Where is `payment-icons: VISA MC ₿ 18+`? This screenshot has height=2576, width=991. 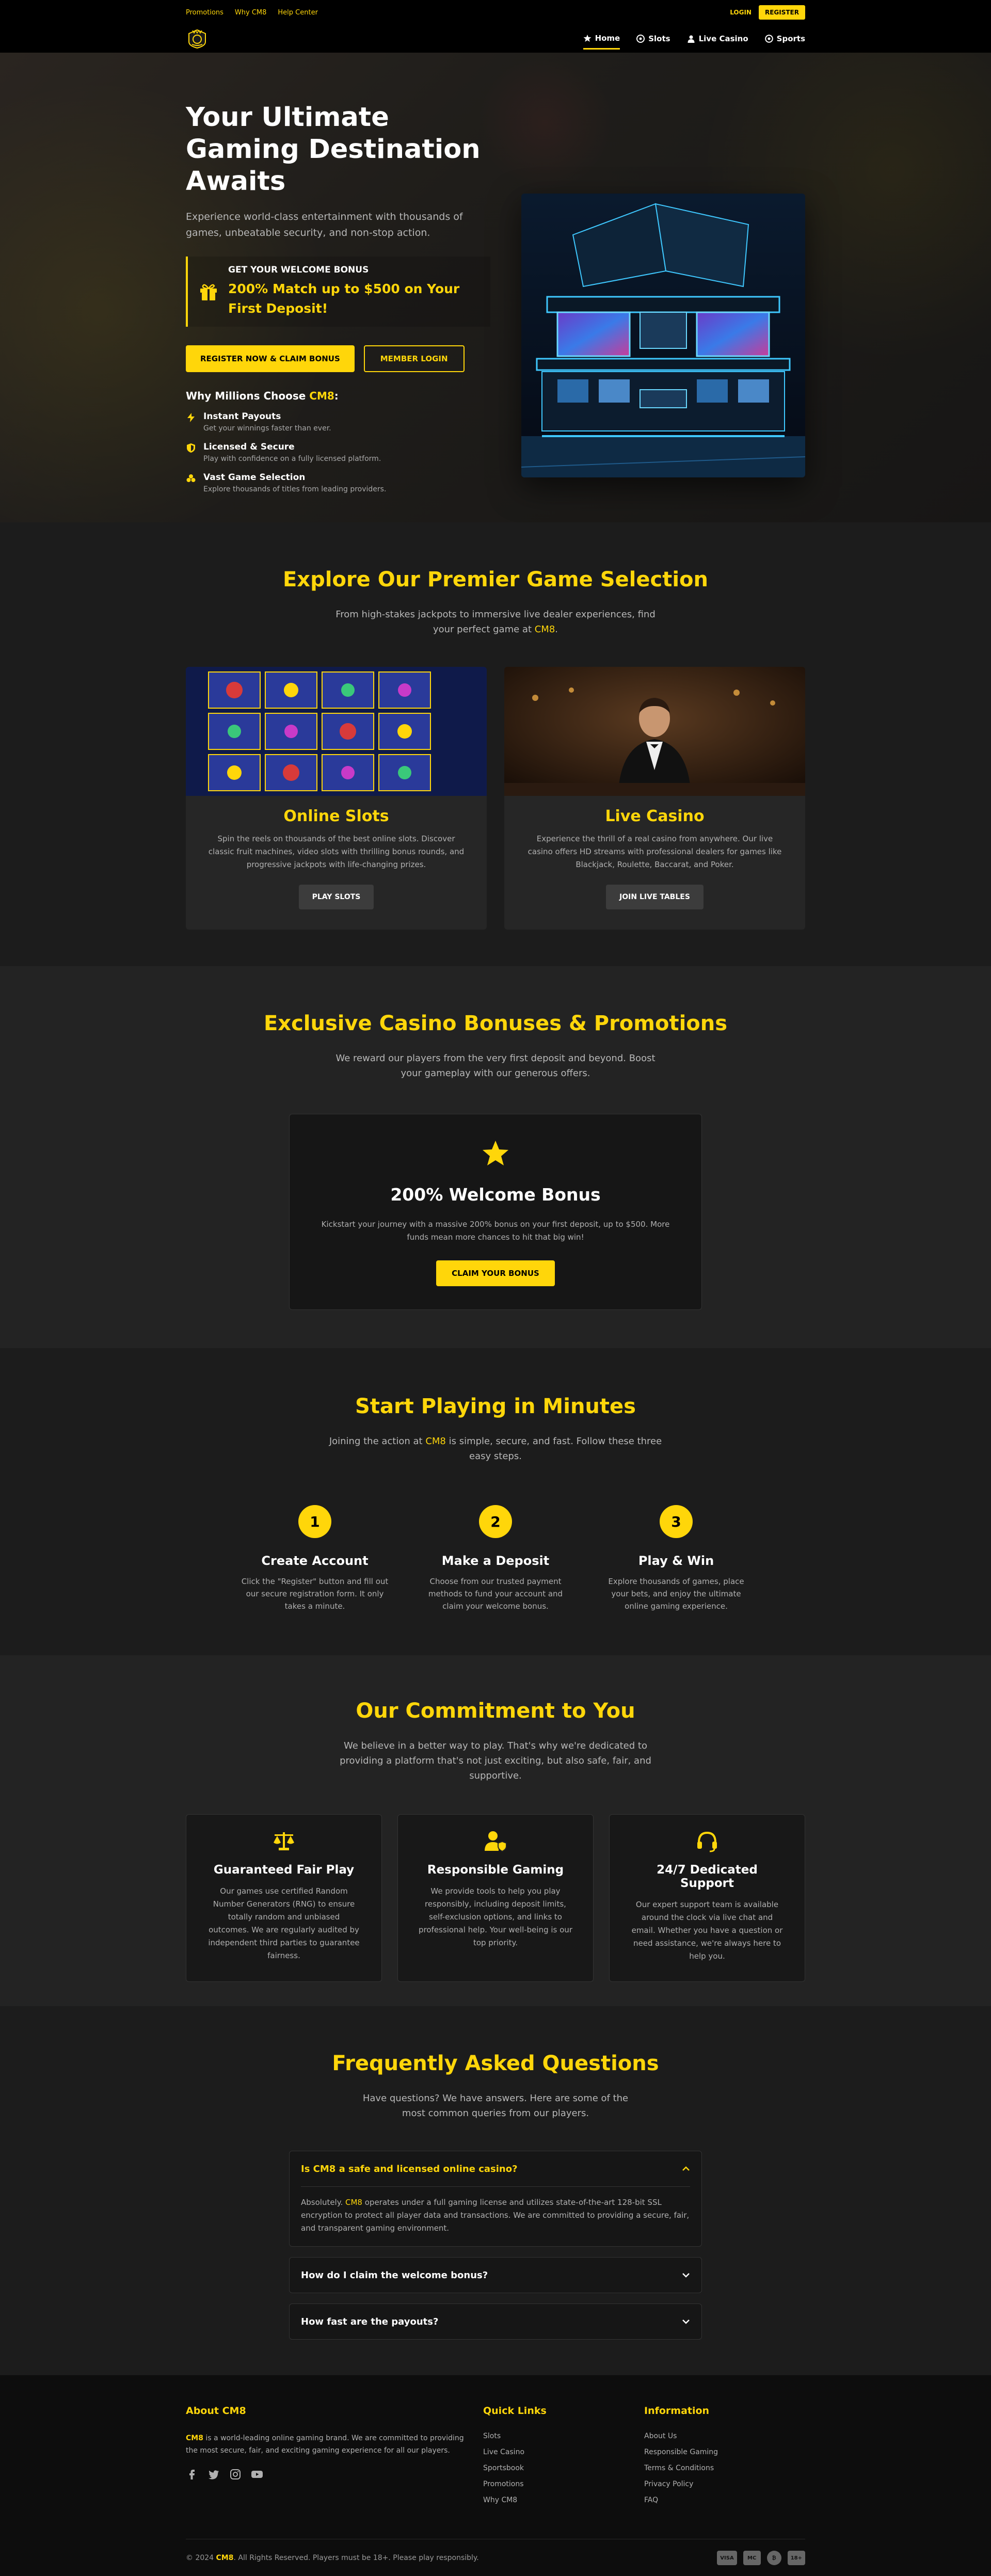
payment-icons: VISA MC ₿ 18+ is located at coordinates (761, 2558).